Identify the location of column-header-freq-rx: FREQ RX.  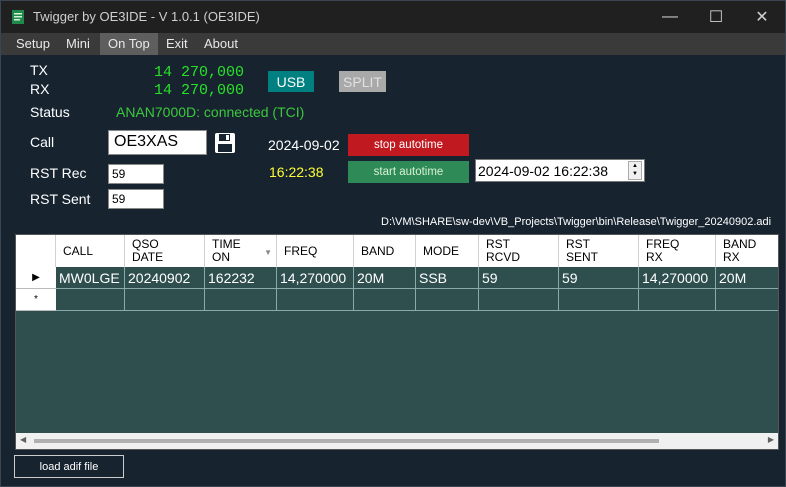
(677, 251).